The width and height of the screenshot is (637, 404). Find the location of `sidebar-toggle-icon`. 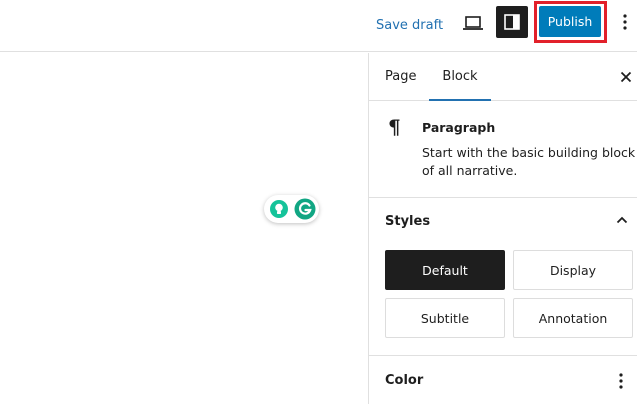

sidebar-toggle-icon is located at coordinates (512, 22).